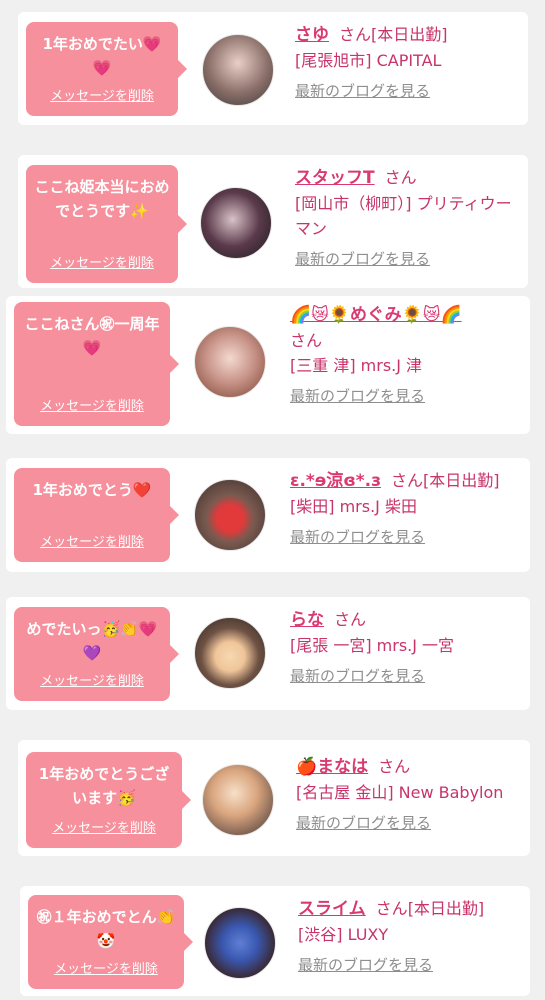  I want to click on message-bubble: 1年おめでとうございます🥳 メッセージを削除, so click(108, 800).